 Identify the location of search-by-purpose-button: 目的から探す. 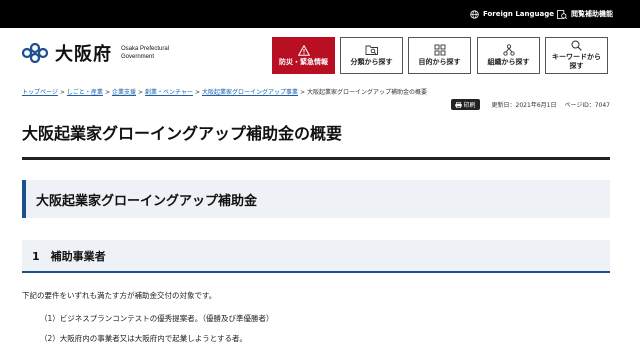
(439, 55).